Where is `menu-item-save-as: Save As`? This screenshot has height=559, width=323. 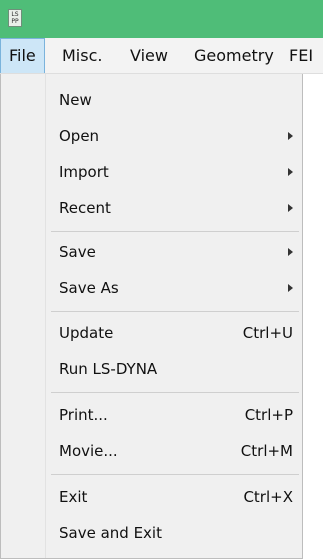
menu-item-save-as: Save As is located at coordinates (174, 288).